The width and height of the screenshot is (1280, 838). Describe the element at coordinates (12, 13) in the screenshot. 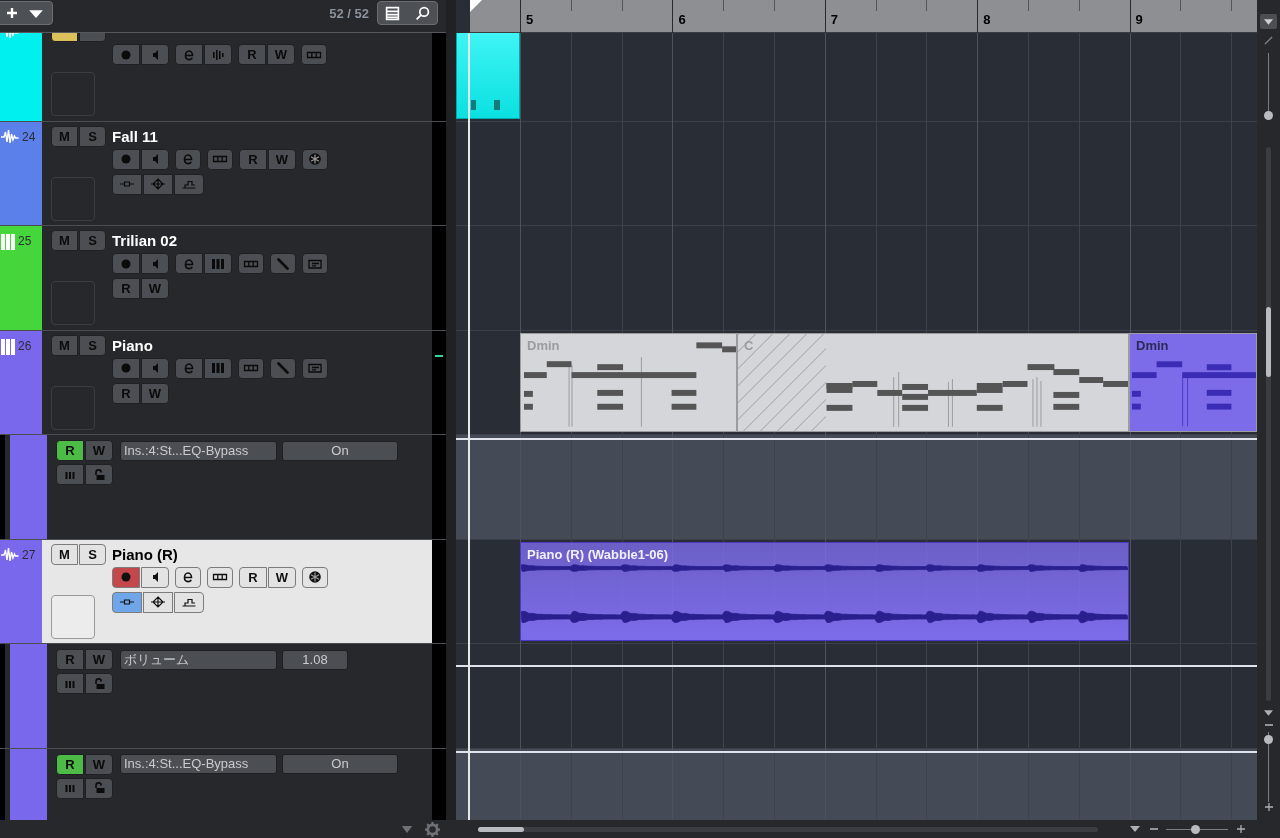

I see `plus-icon` at that location.